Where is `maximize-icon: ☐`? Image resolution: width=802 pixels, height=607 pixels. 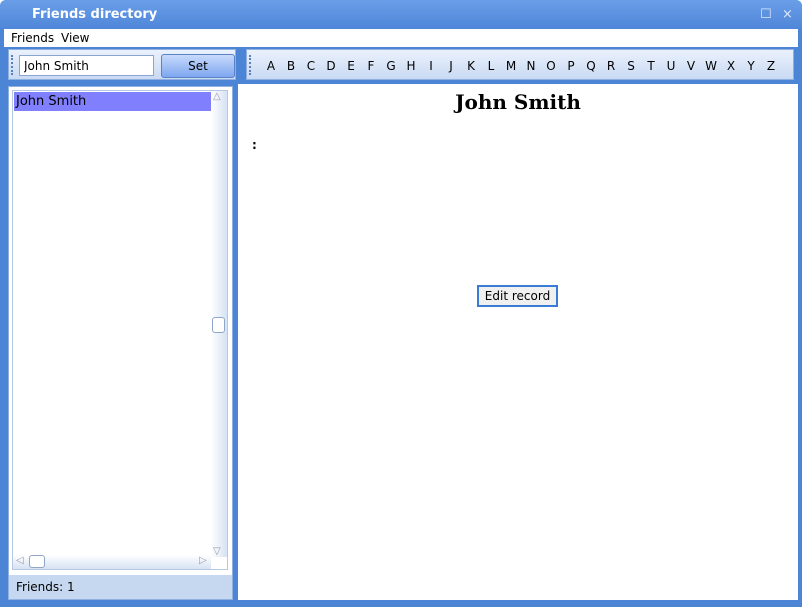
maximize-icon: ☐ is located at coordinates (766, 14).